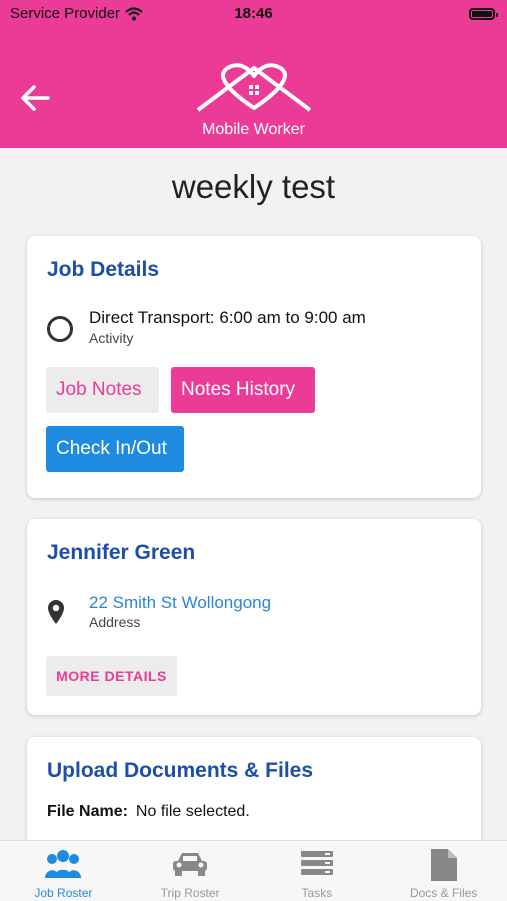 The width and height of the screenshot is (507, 901). I want to click on notes-history-button: Notes History, so click(243, 390).